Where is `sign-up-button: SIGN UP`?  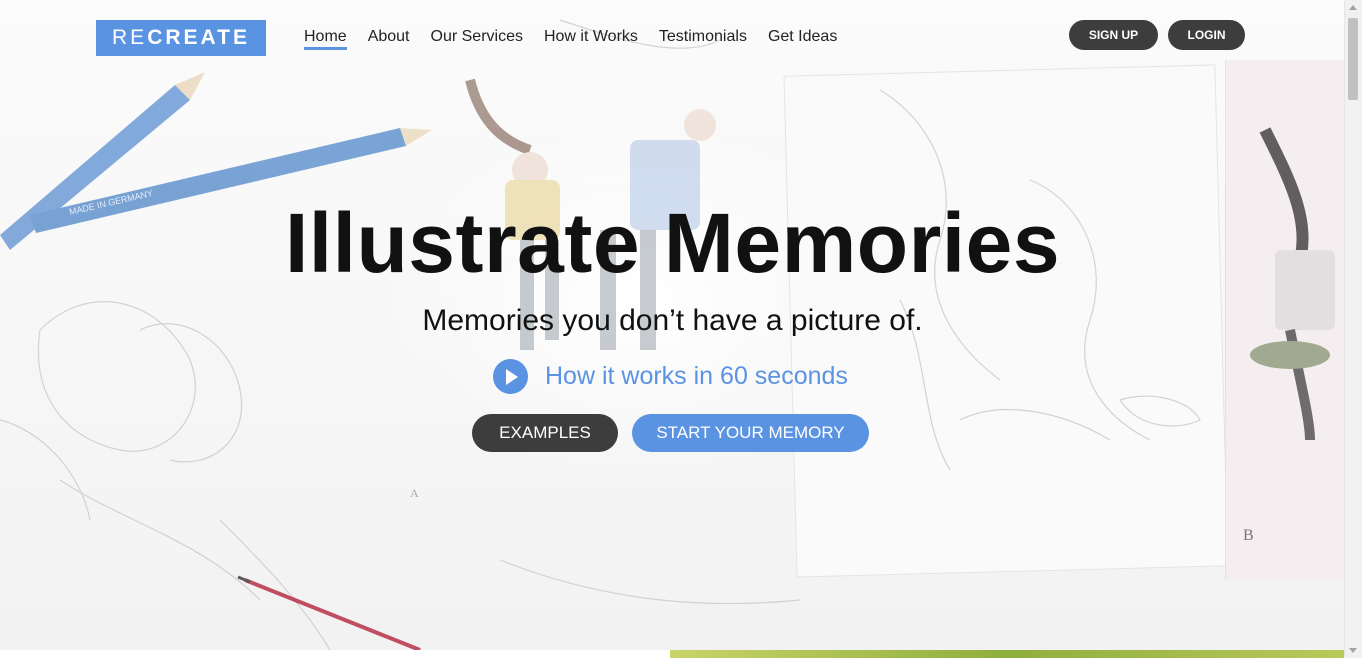
sign-up-button: SIGN UP is located at coordinates (1113, 35).